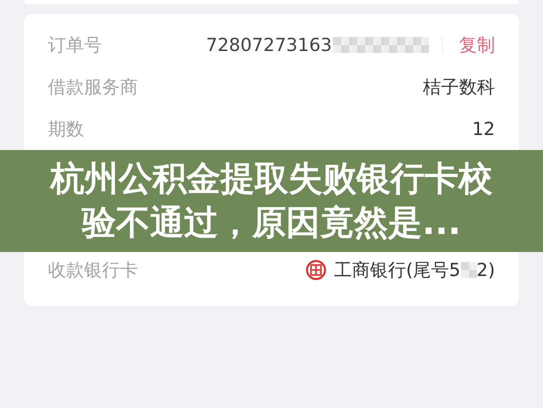 The width and height of the screenshot is (543, 408). Describe the element at coordinates (75, 46) in the screenshot. I see `row-label: 订单号` at that location.